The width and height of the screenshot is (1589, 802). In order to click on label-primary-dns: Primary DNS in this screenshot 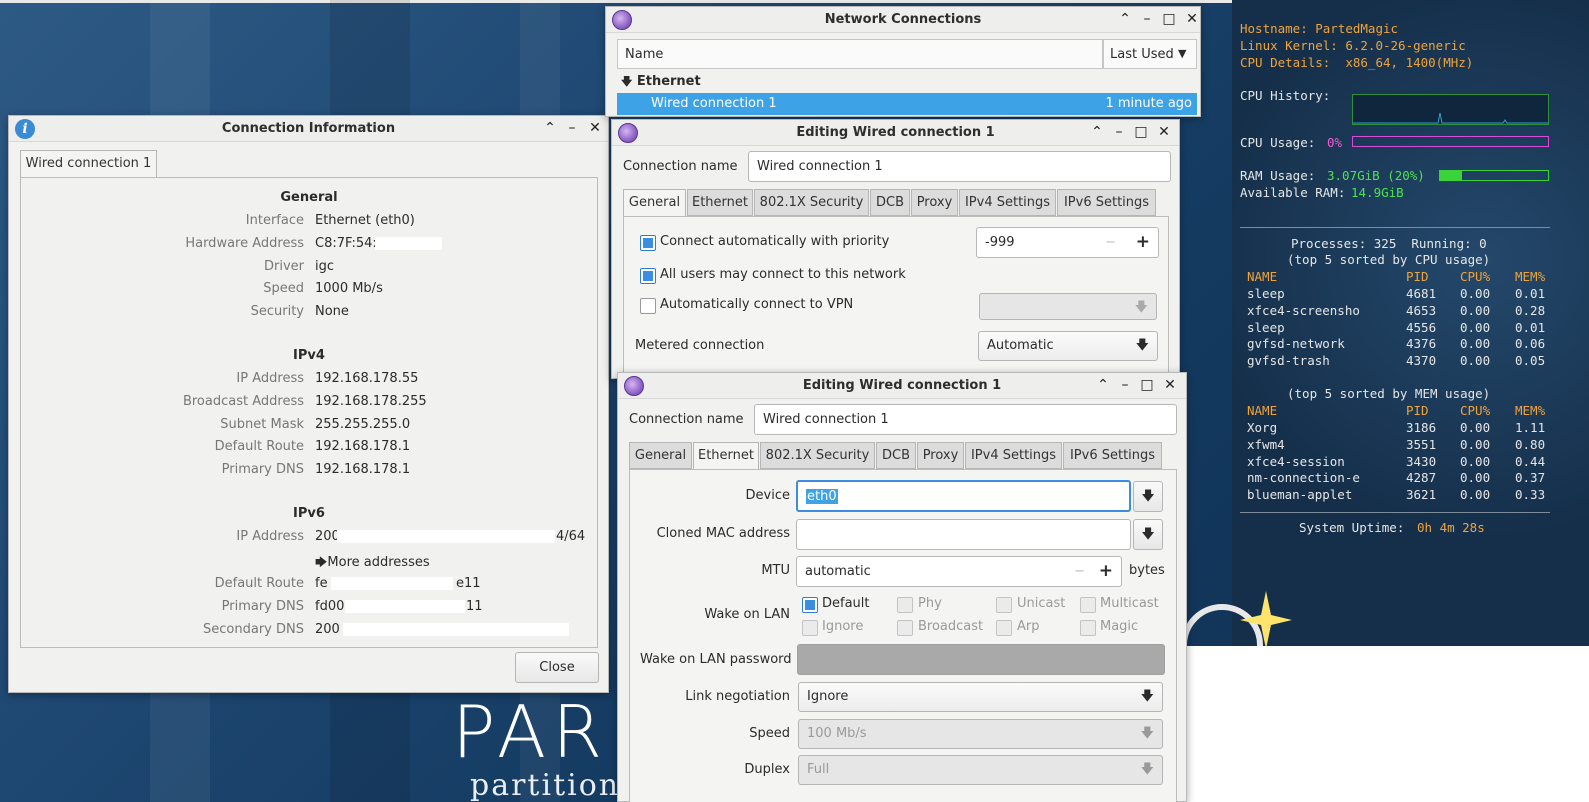, I will do `click(262, 469)`.